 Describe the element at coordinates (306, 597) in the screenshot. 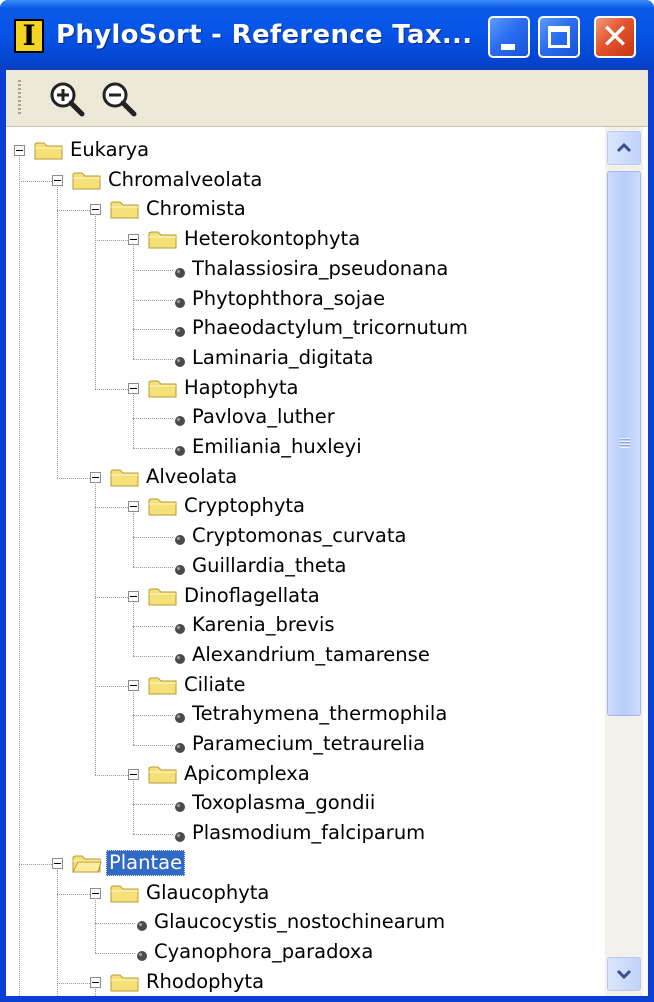

I see `tree-folder-node: Dinoflagellata` at that location.